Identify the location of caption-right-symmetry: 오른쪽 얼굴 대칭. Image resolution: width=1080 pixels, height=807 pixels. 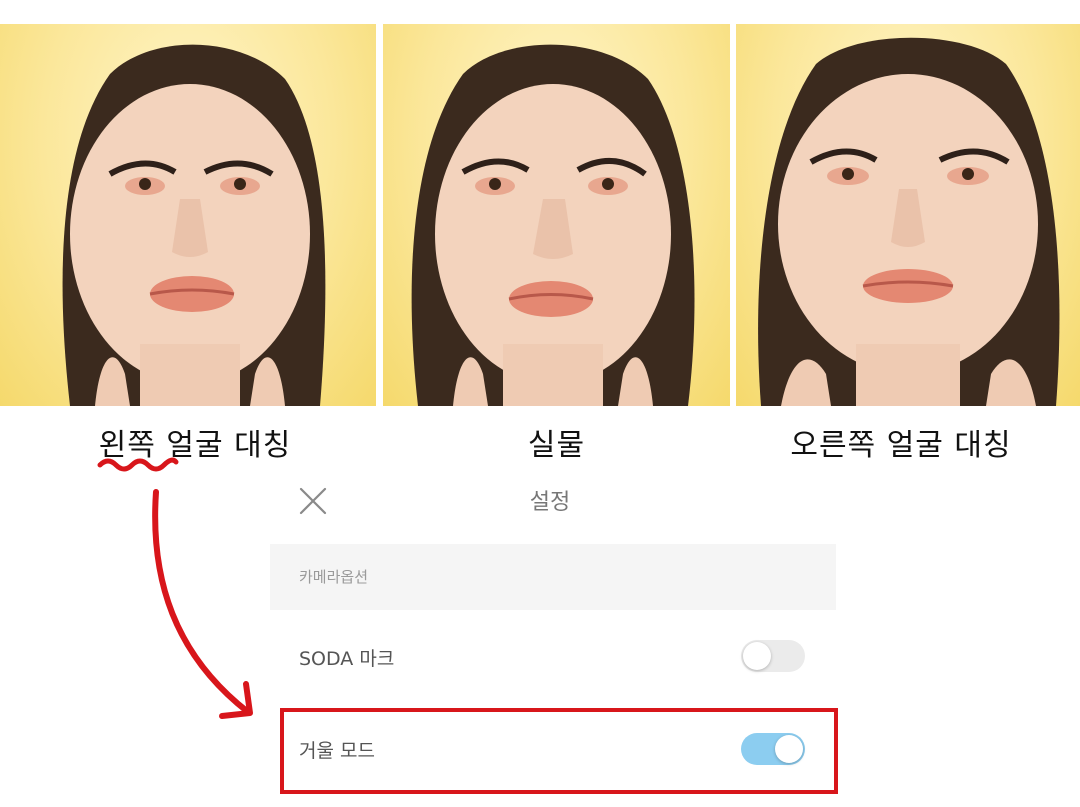
(901, 445).